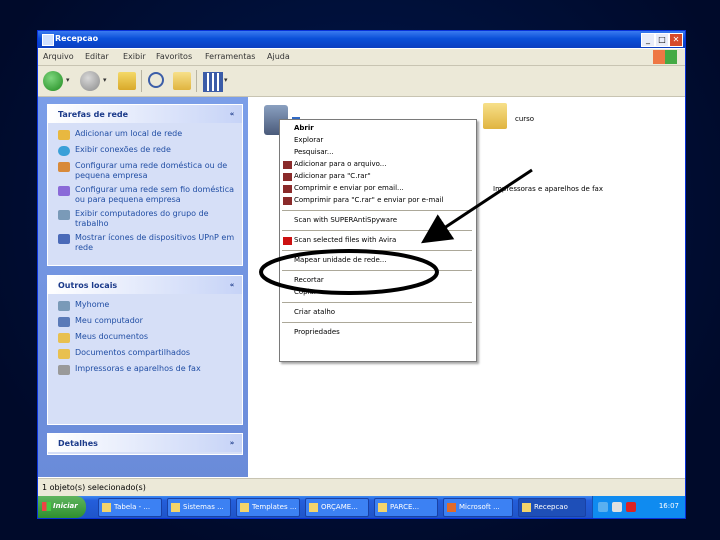 The width and height of the screenshot is (720, 540). Describe the element at coordinates (349, 272) in the screenshot. I see `annotation-ellipse` at that location.